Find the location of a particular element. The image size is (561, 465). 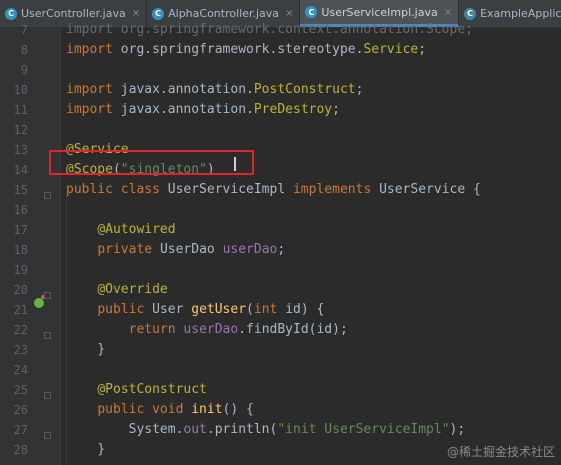

code-line: 17 @Autowired is located at coordinates (280, 230).